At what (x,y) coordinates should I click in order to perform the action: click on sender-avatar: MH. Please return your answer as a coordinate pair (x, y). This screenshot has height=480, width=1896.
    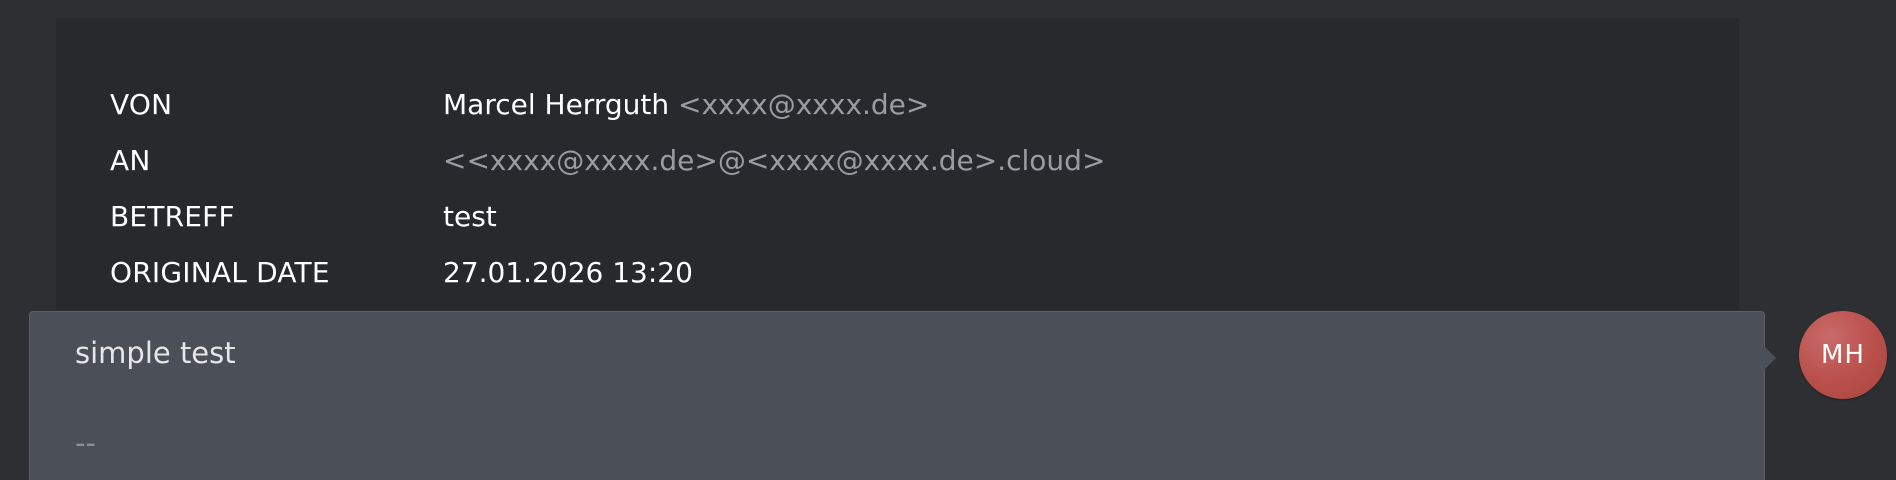
    Looking at the image, I should click on (1843, 355).